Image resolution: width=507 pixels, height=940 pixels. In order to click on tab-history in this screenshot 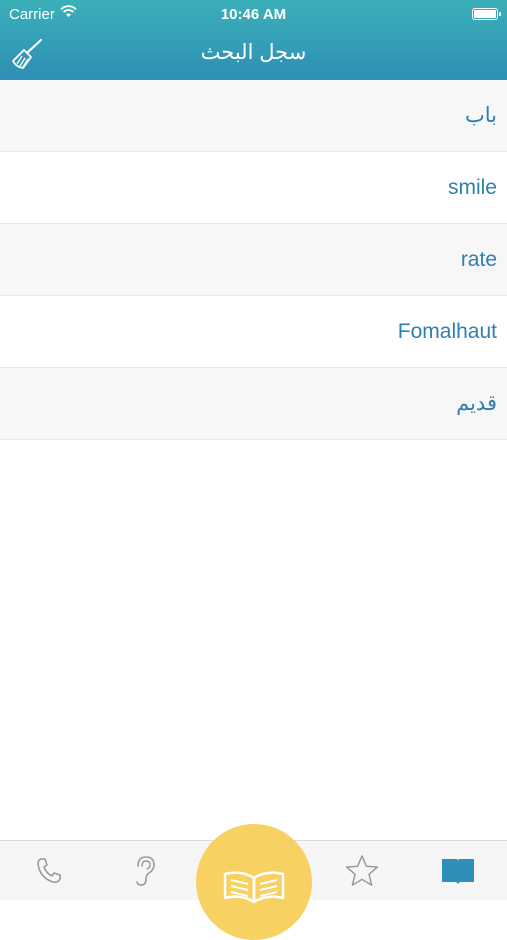, I will do `click(458, 871)`.